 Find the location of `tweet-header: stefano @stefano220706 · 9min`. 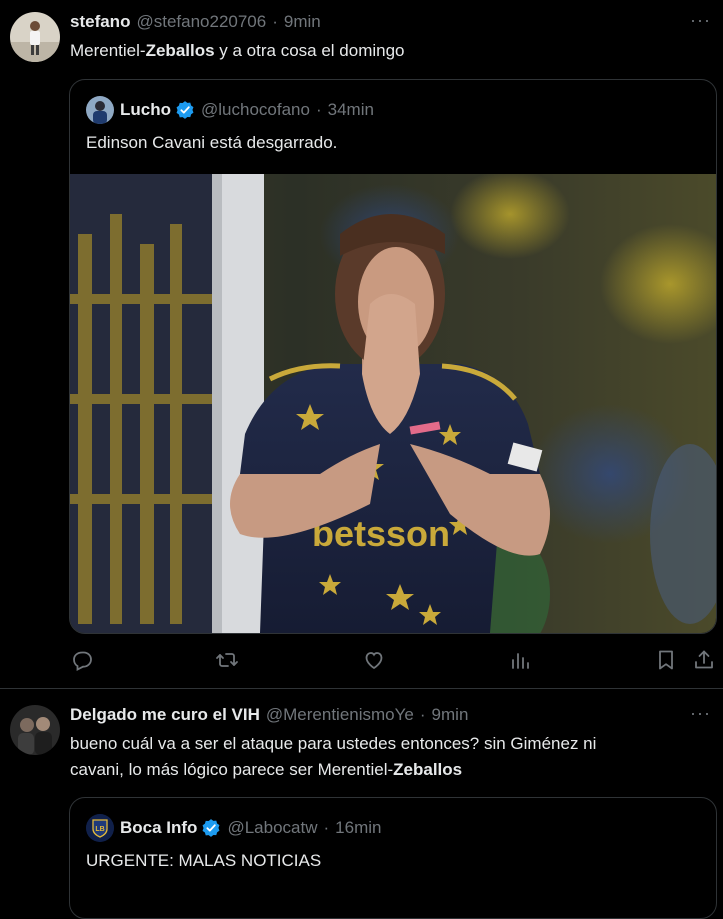

tweet-header: stefano @stefano220706 · 9min is located at coordinates (195, 22).